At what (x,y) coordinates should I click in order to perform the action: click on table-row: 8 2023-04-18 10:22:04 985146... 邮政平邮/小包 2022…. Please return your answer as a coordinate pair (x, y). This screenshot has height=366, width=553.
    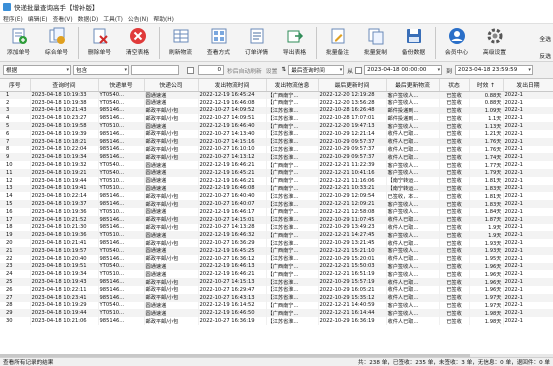
    Looking at the image, I should click on (276, 149).